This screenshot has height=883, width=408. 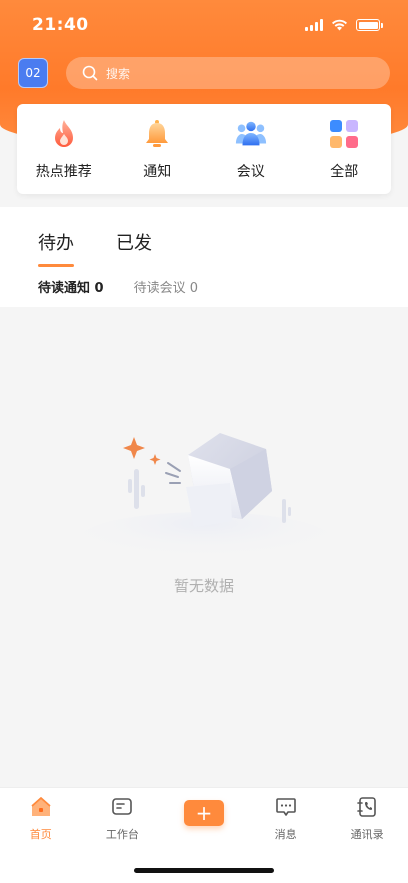 I want to click on subtab-unread-notices: 待读通知 0, so click(x=71, y=286).